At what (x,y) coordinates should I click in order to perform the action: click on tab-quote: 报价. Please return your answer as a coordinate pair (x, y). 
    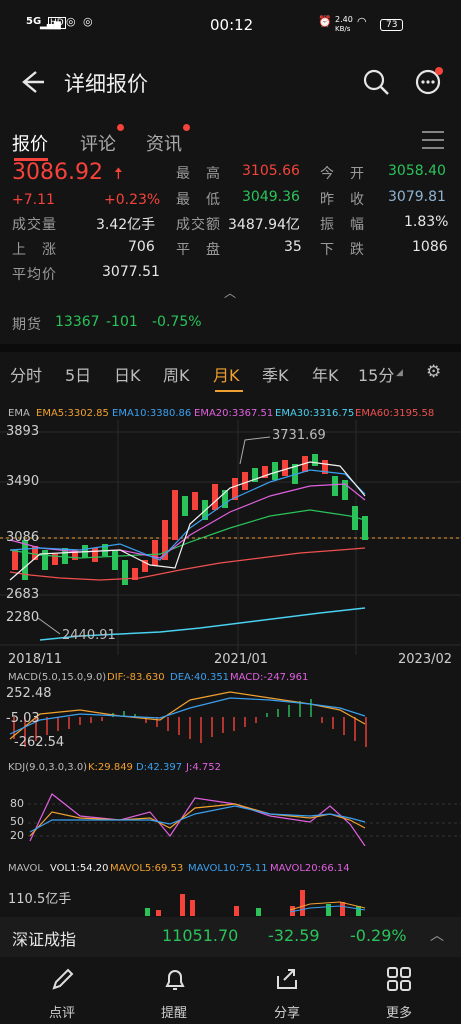
    Looking at the image, I should click on (30, 143).